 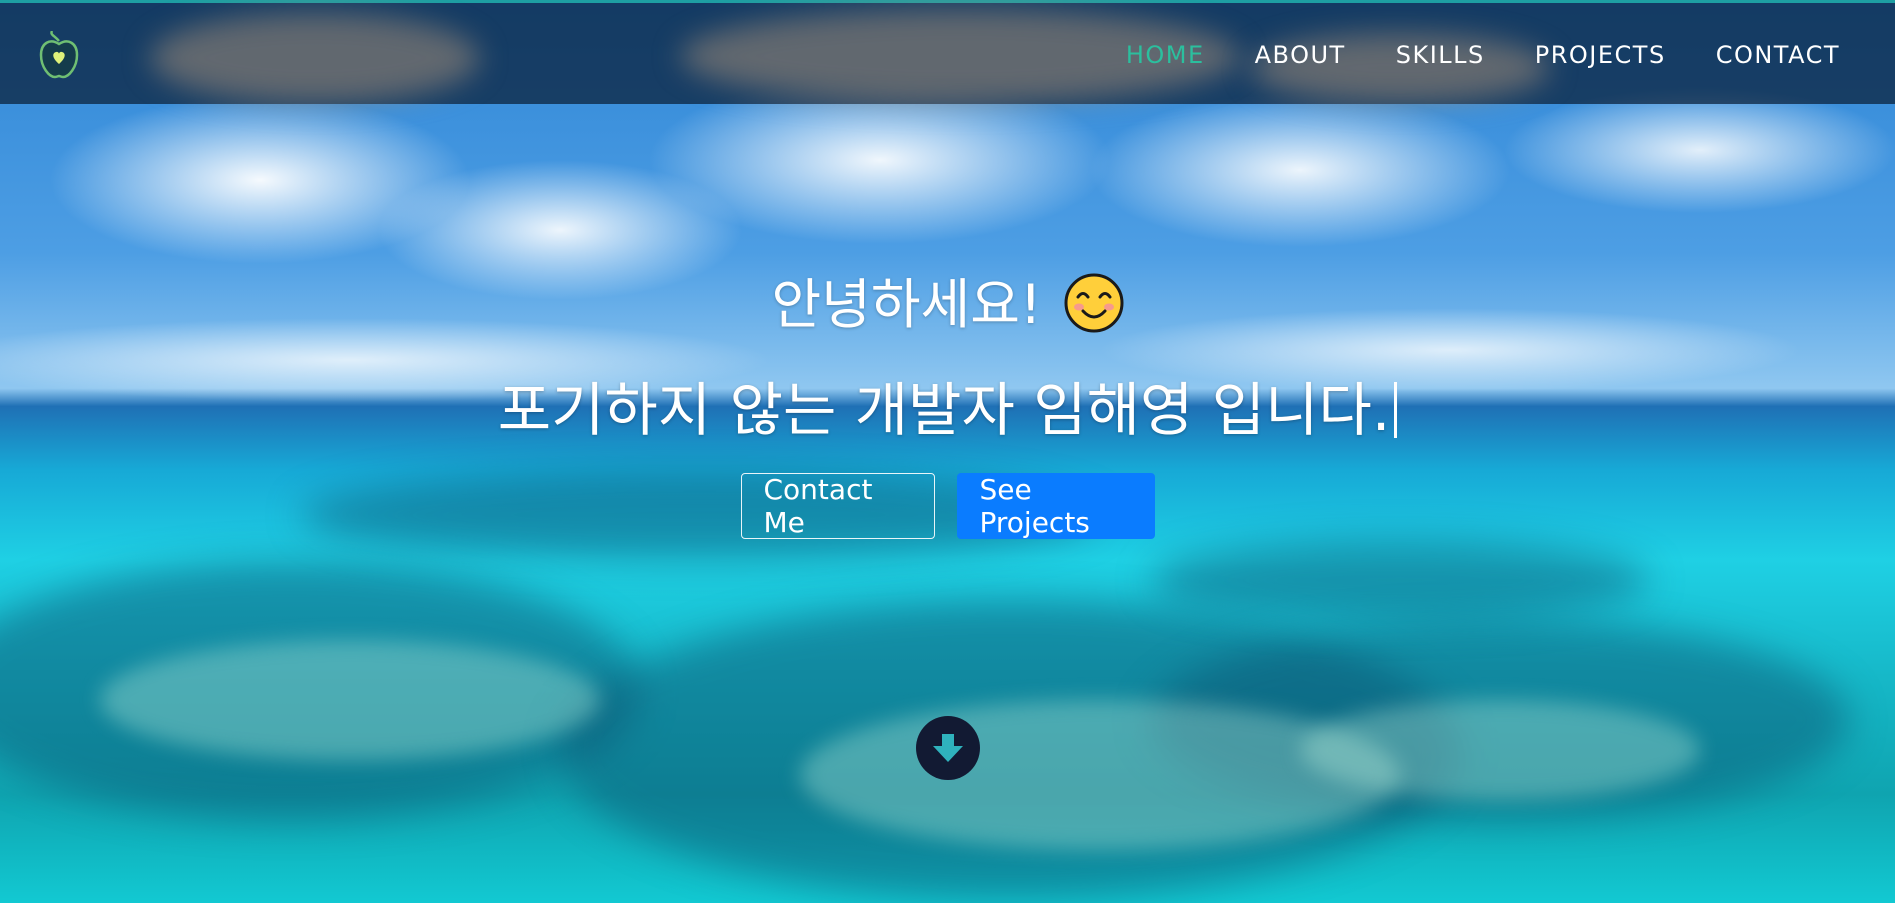 I want to click on hero-subtitle: 포기하지 않는 개발자 임해영 입니다., so click(x=947, y=410).